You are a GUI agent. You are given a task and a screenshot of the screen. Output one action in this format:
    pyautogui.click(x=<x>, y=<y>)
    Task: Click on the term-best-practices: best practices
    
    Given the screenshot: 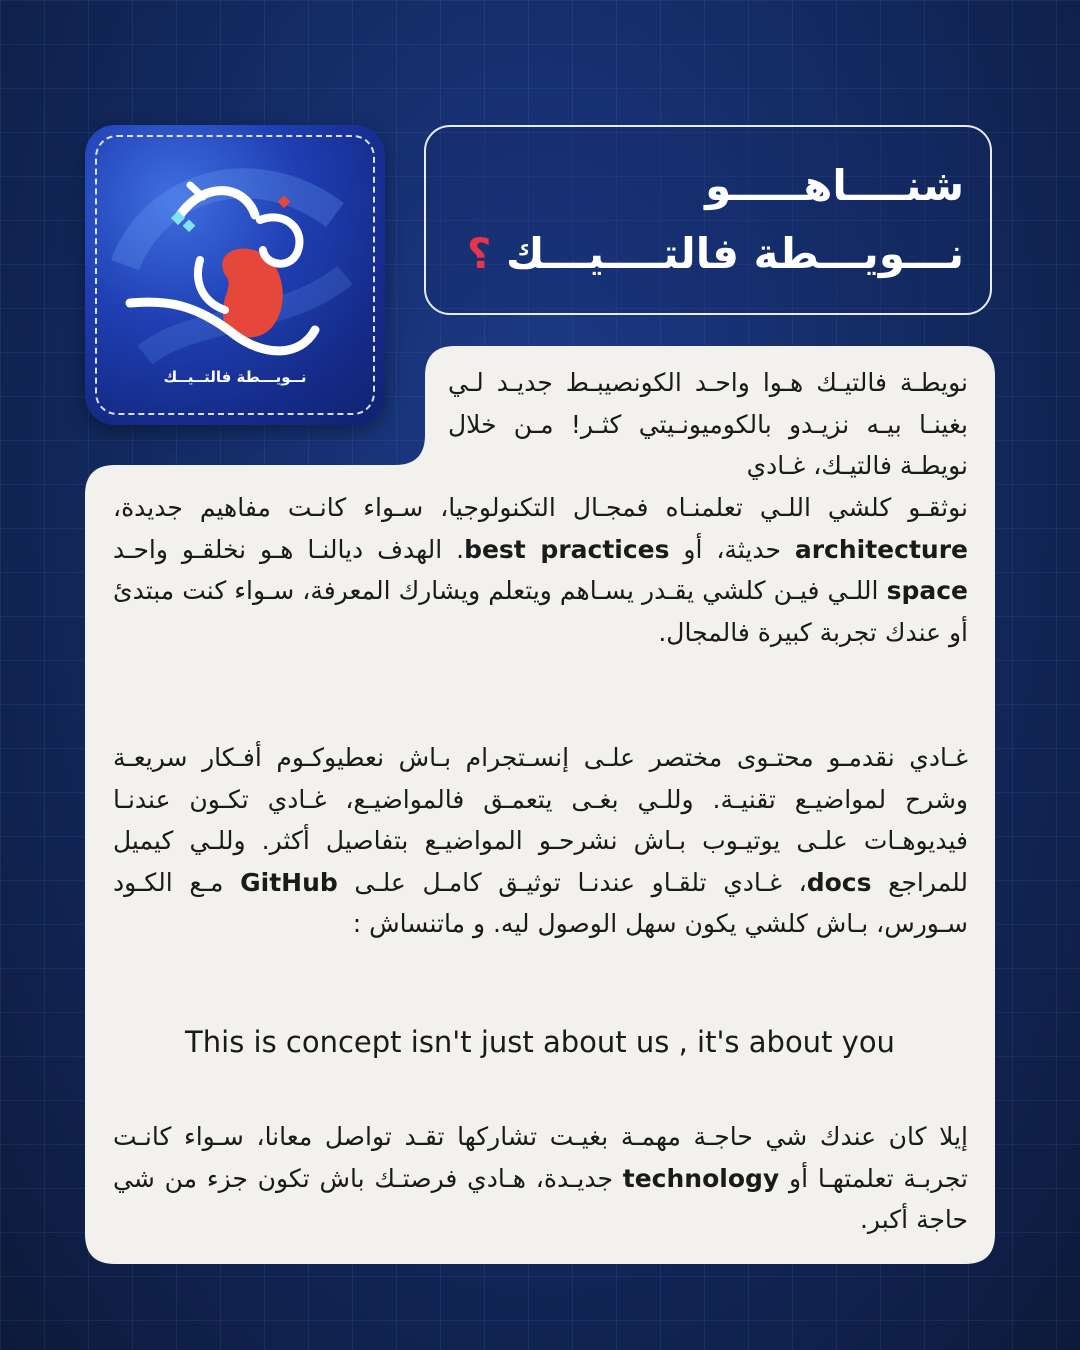 What is the action you would take?
    pyautogui.click(x=567, y=549)
    